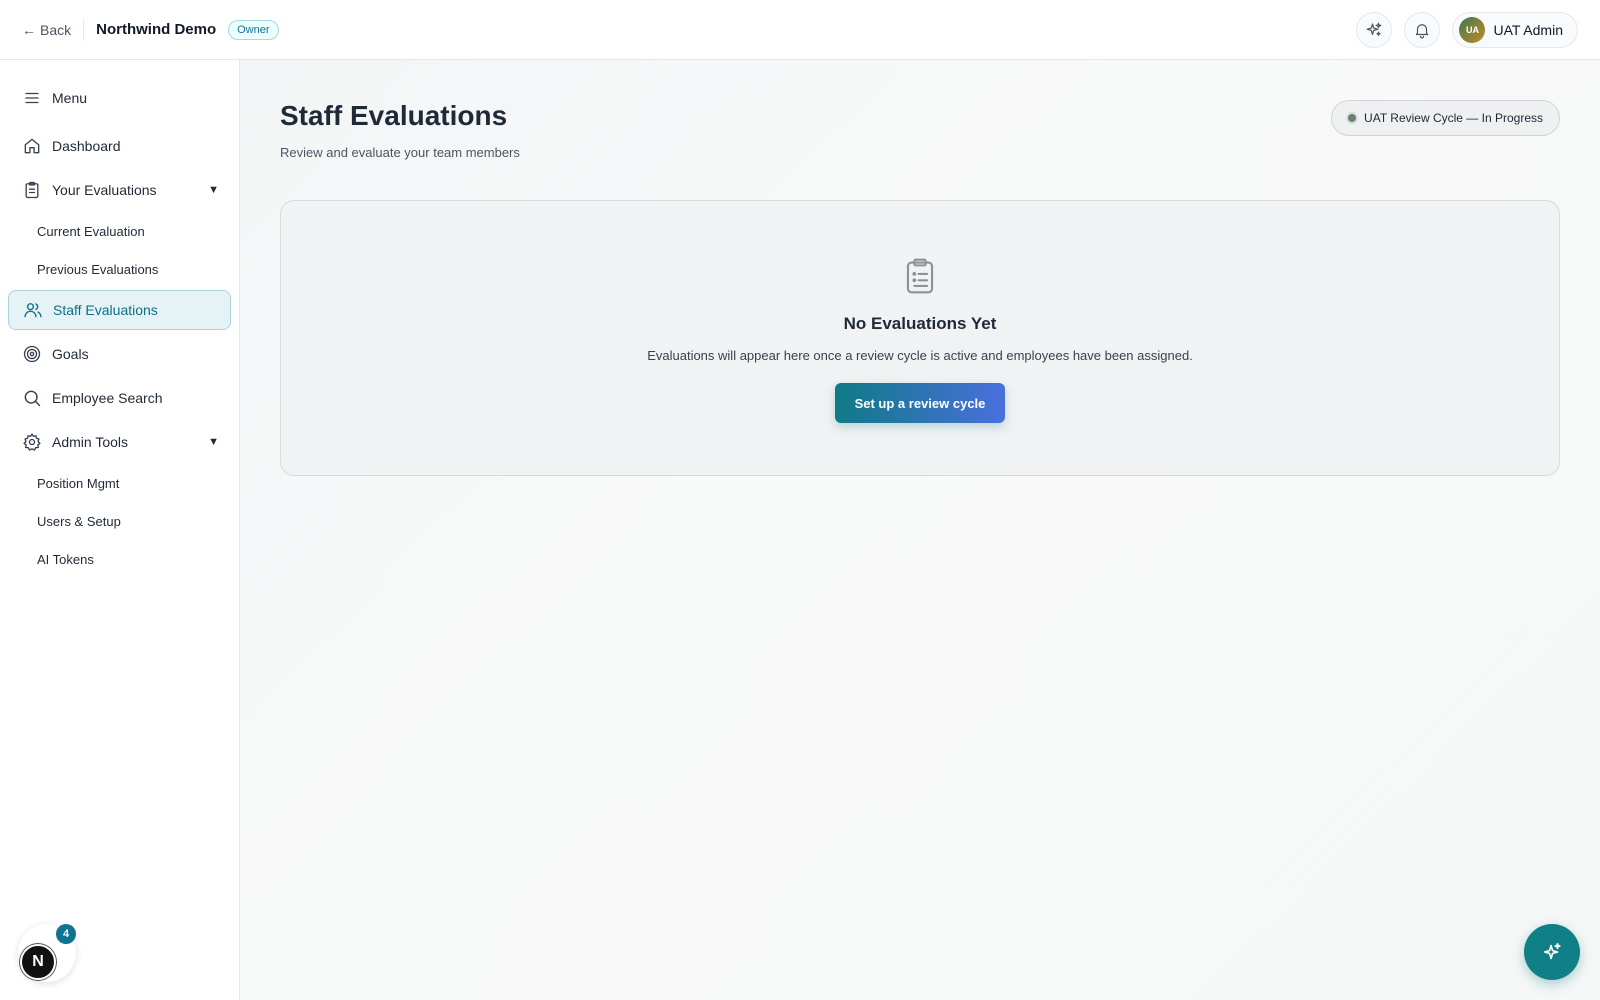 The height and width of the screenshot is (1000, 1600). I want to click on page-subtitle: Review and evaluate your team members, so click(400, 152).